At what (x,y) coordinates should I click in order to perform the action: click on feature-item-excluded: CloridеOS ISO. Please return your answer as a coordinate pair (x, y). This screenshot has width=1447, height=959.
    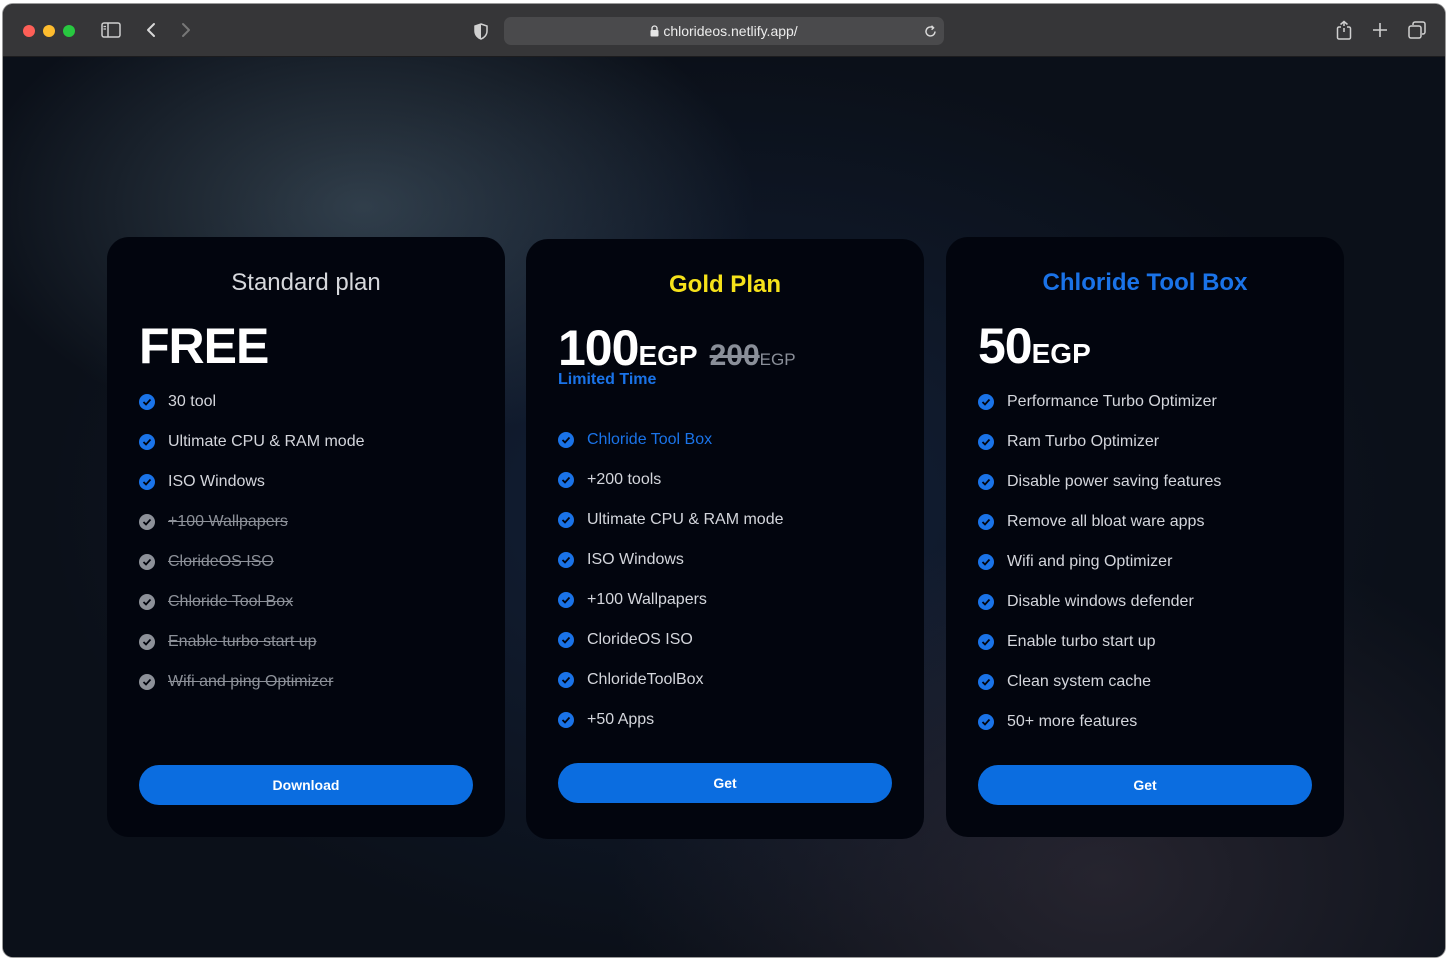
    Looking at the image, I should click on (252, 562).